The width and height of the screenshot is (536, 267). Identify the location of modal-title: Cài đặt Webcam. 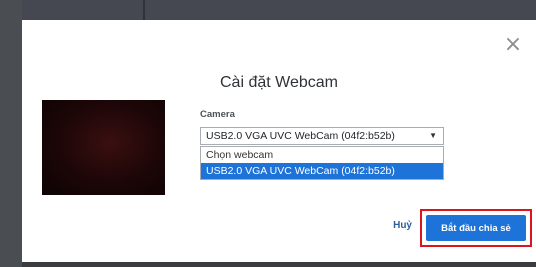
(279, 82).